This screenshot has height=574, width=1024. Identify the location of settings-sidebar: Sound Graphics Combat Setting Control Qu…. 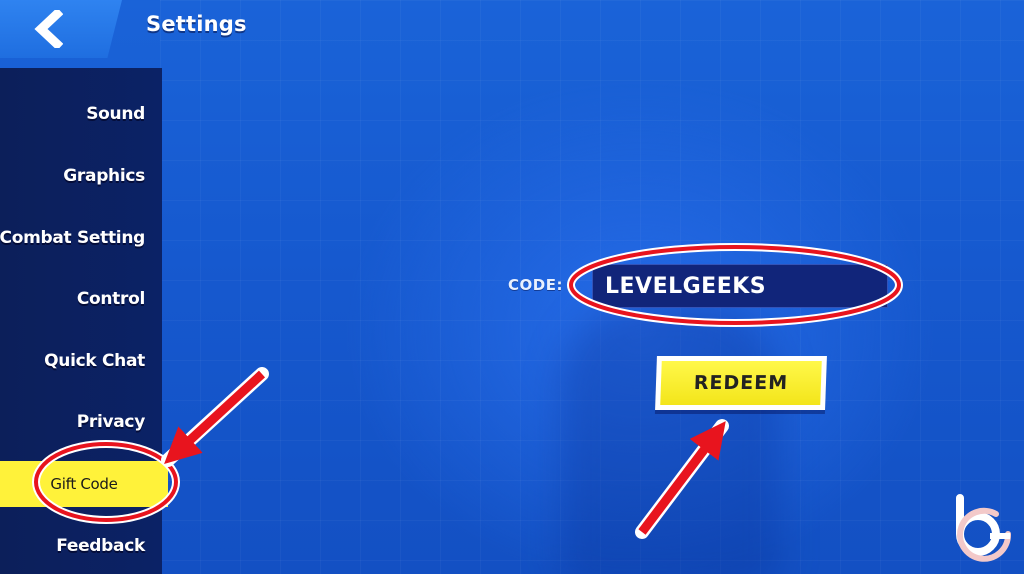
(84, 321).